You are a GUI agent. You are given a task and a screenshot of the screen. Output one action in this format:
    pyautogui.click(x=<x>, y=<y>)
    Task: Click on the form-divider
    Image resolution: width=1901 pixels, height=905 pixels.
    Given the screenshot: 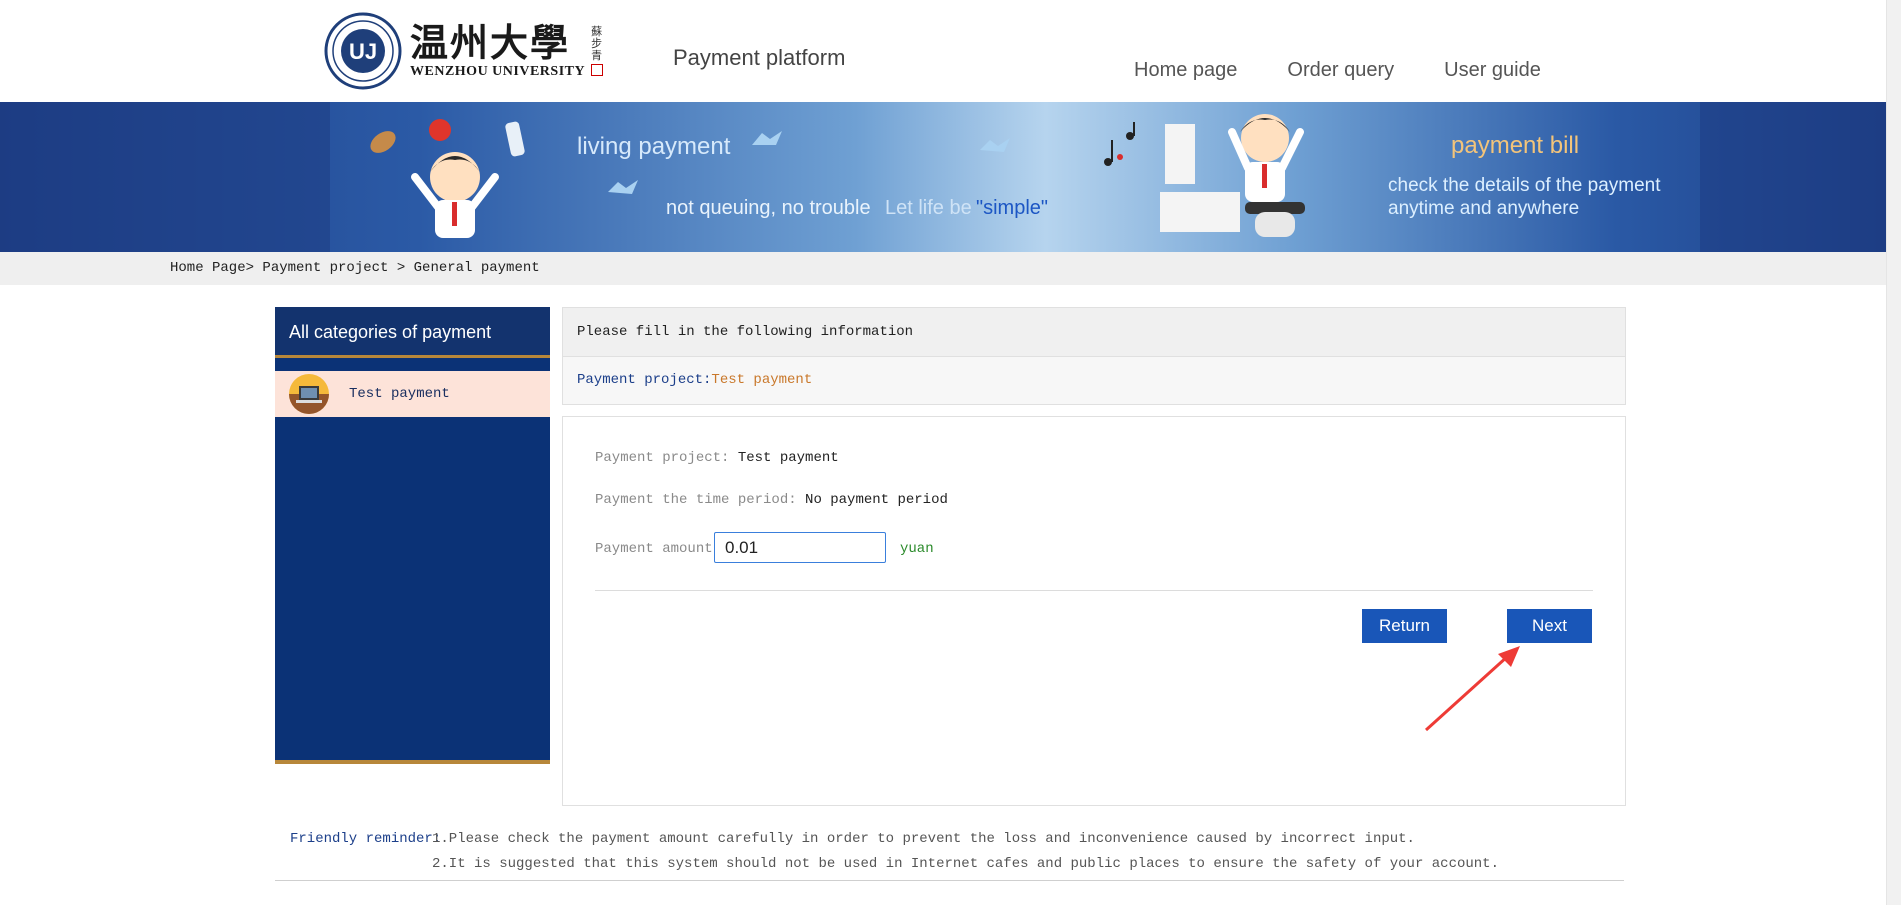 What is the action you would take?
    pyautogui.click(x=1094, y=590)
    